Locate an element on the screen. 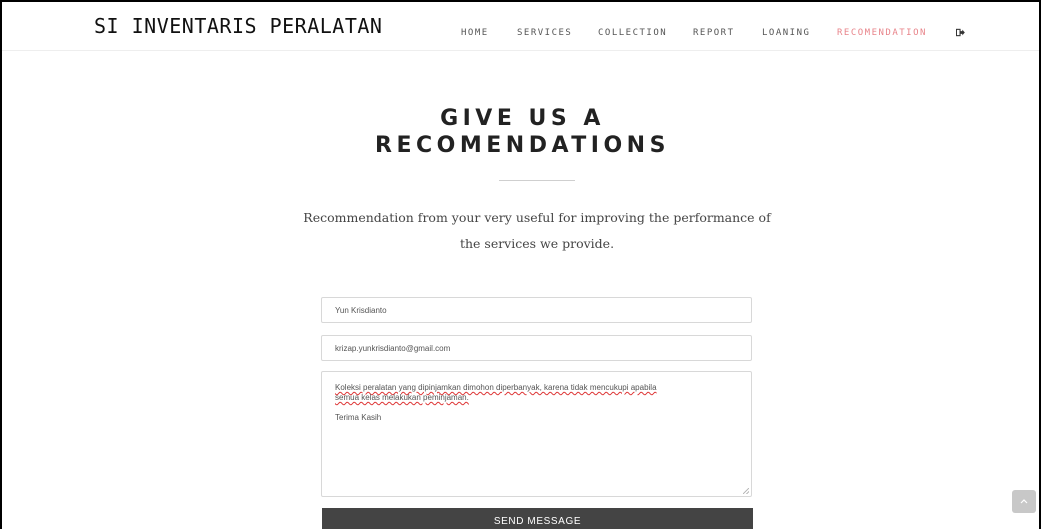  message-line-3: Terima Kasih is located at coordinates (358, 417).